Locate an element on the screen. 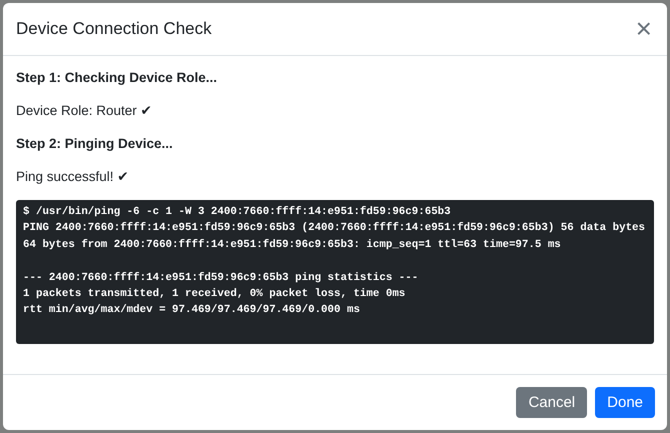 The height and width of the screenshot is (433, 670). step-result: Device Role: Router ✔ is located at coordinates (84, 111).